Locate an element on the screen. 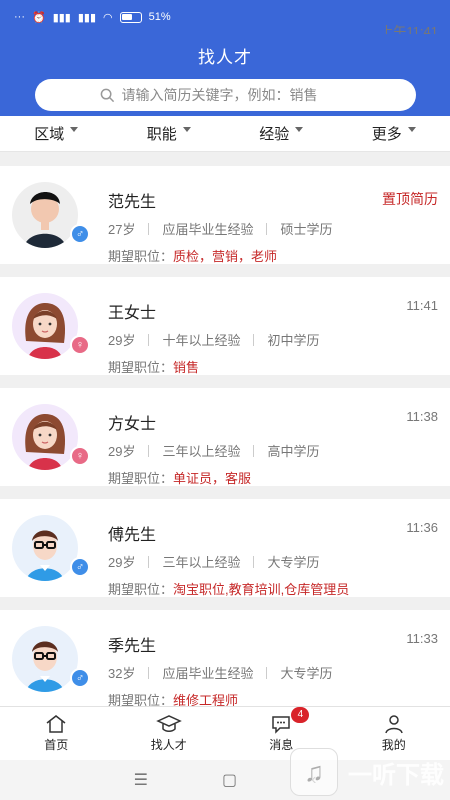 The height and width of the screenshot is (800, 450). chat-icon is located at coordinates (281, 725).